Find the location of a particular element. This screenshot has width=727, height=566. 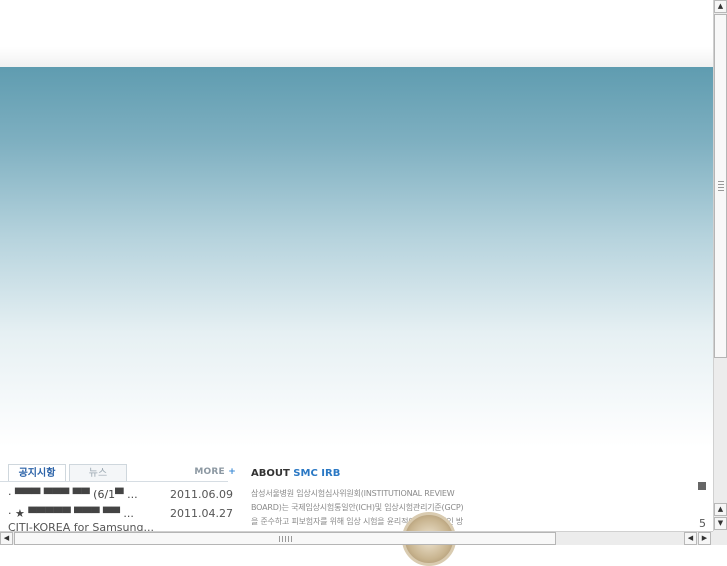

more-label: MORE is located at coordinates (209, 472).